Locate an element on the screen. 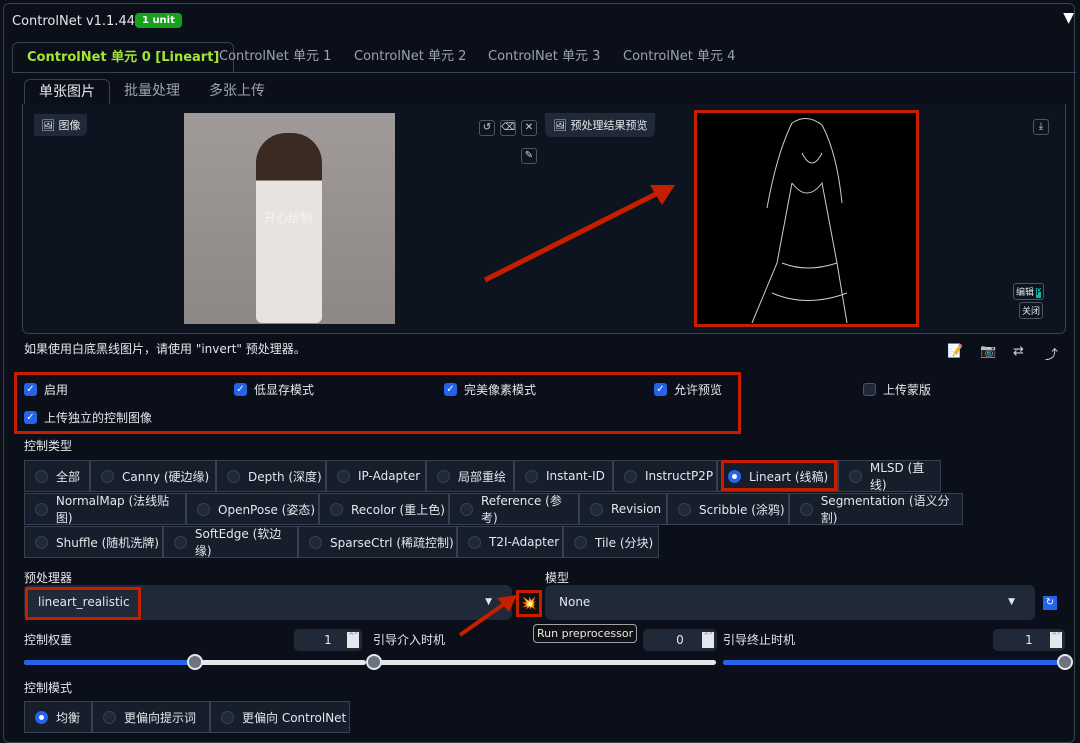 The width and height of the screenshot is (1080, 743). close-button: 关闭 is located at coordinates (1031, 310).